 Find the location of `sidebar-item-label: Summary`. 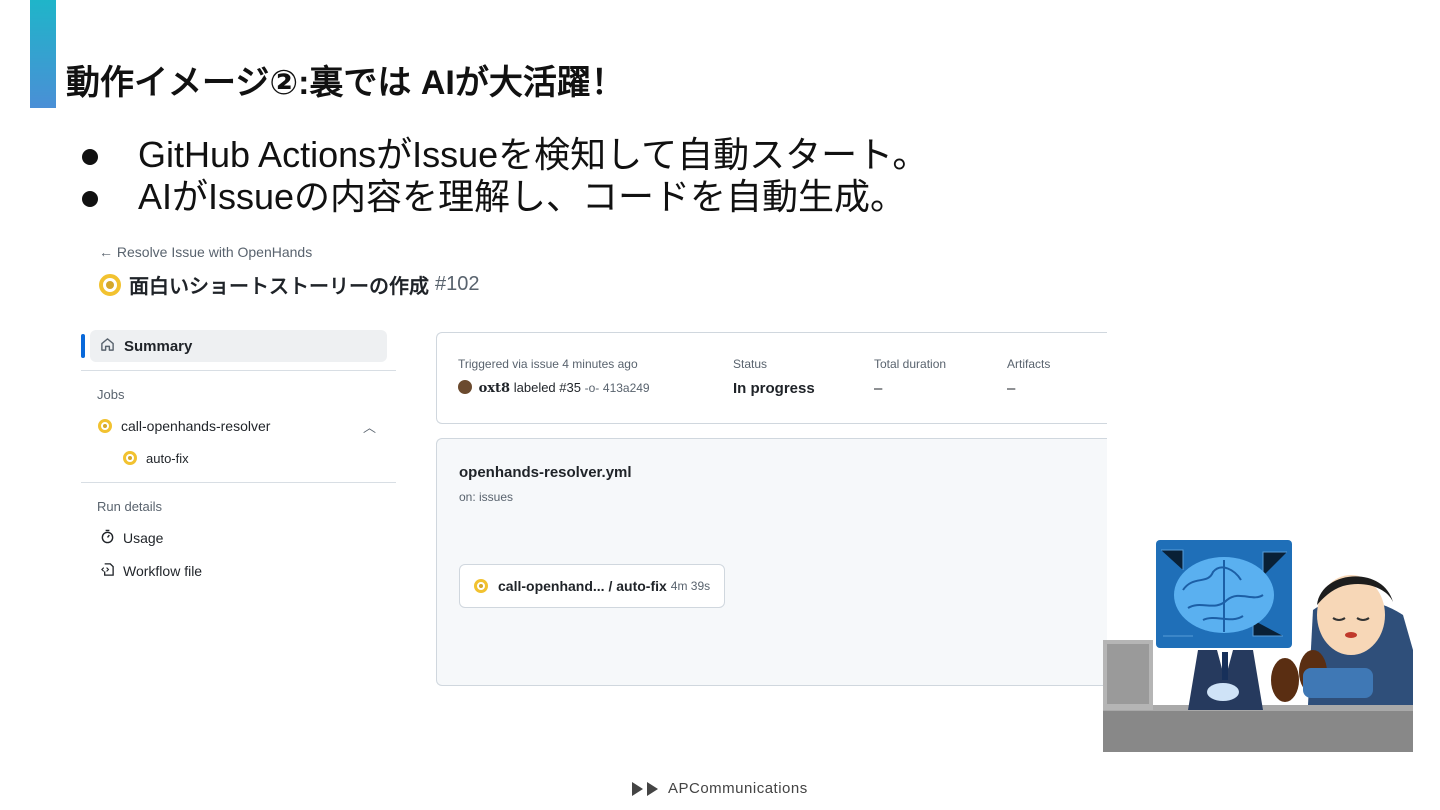

sidebar-item-label: Summary is located at coordinates (158, 346).